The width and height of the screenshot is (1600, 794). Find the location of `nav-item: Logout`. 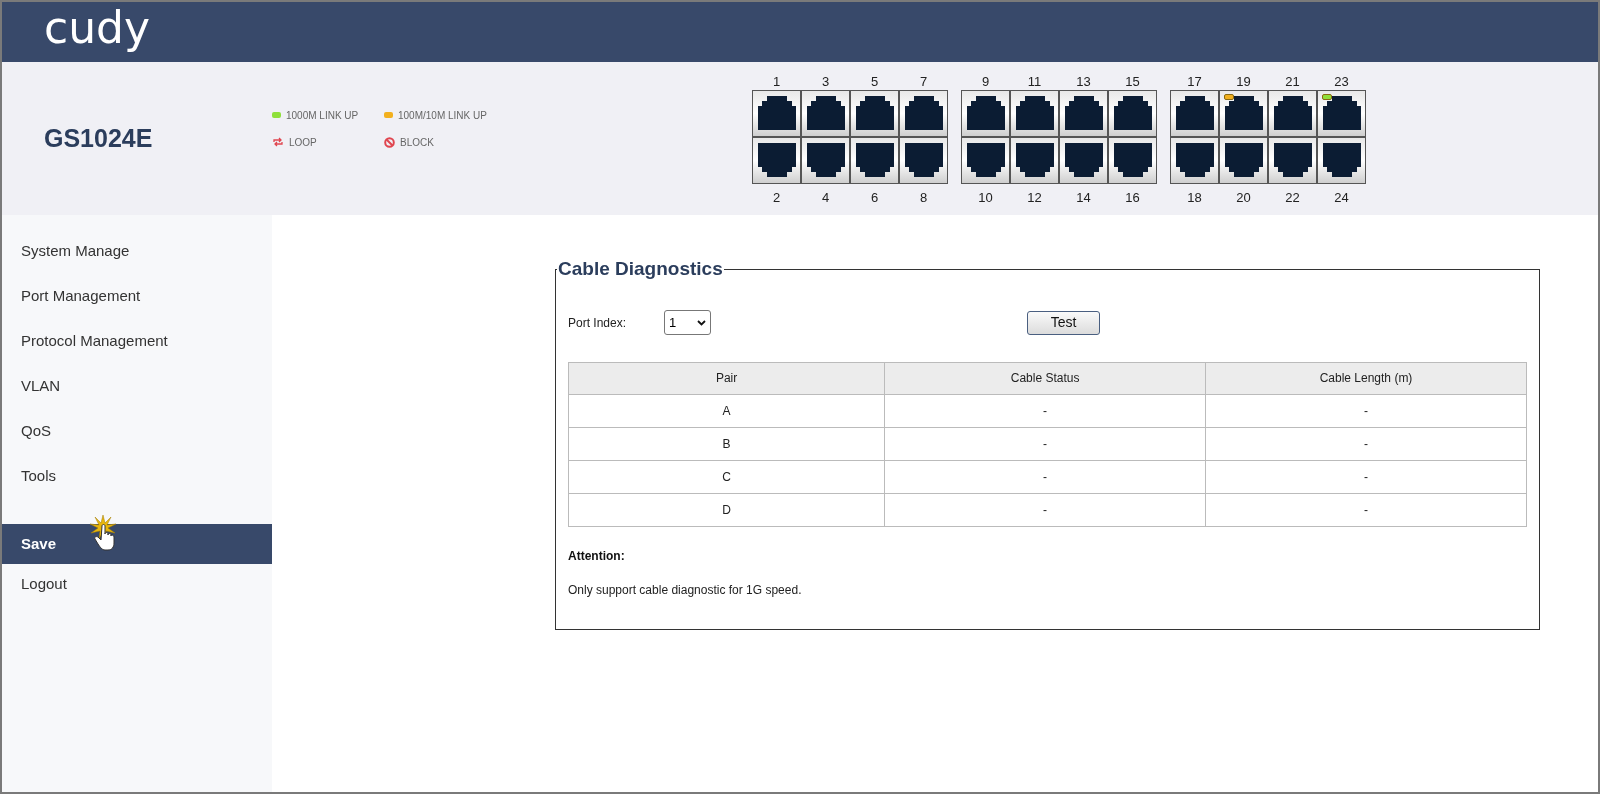

nav-item: Logout is located at coordinates (137, 584).